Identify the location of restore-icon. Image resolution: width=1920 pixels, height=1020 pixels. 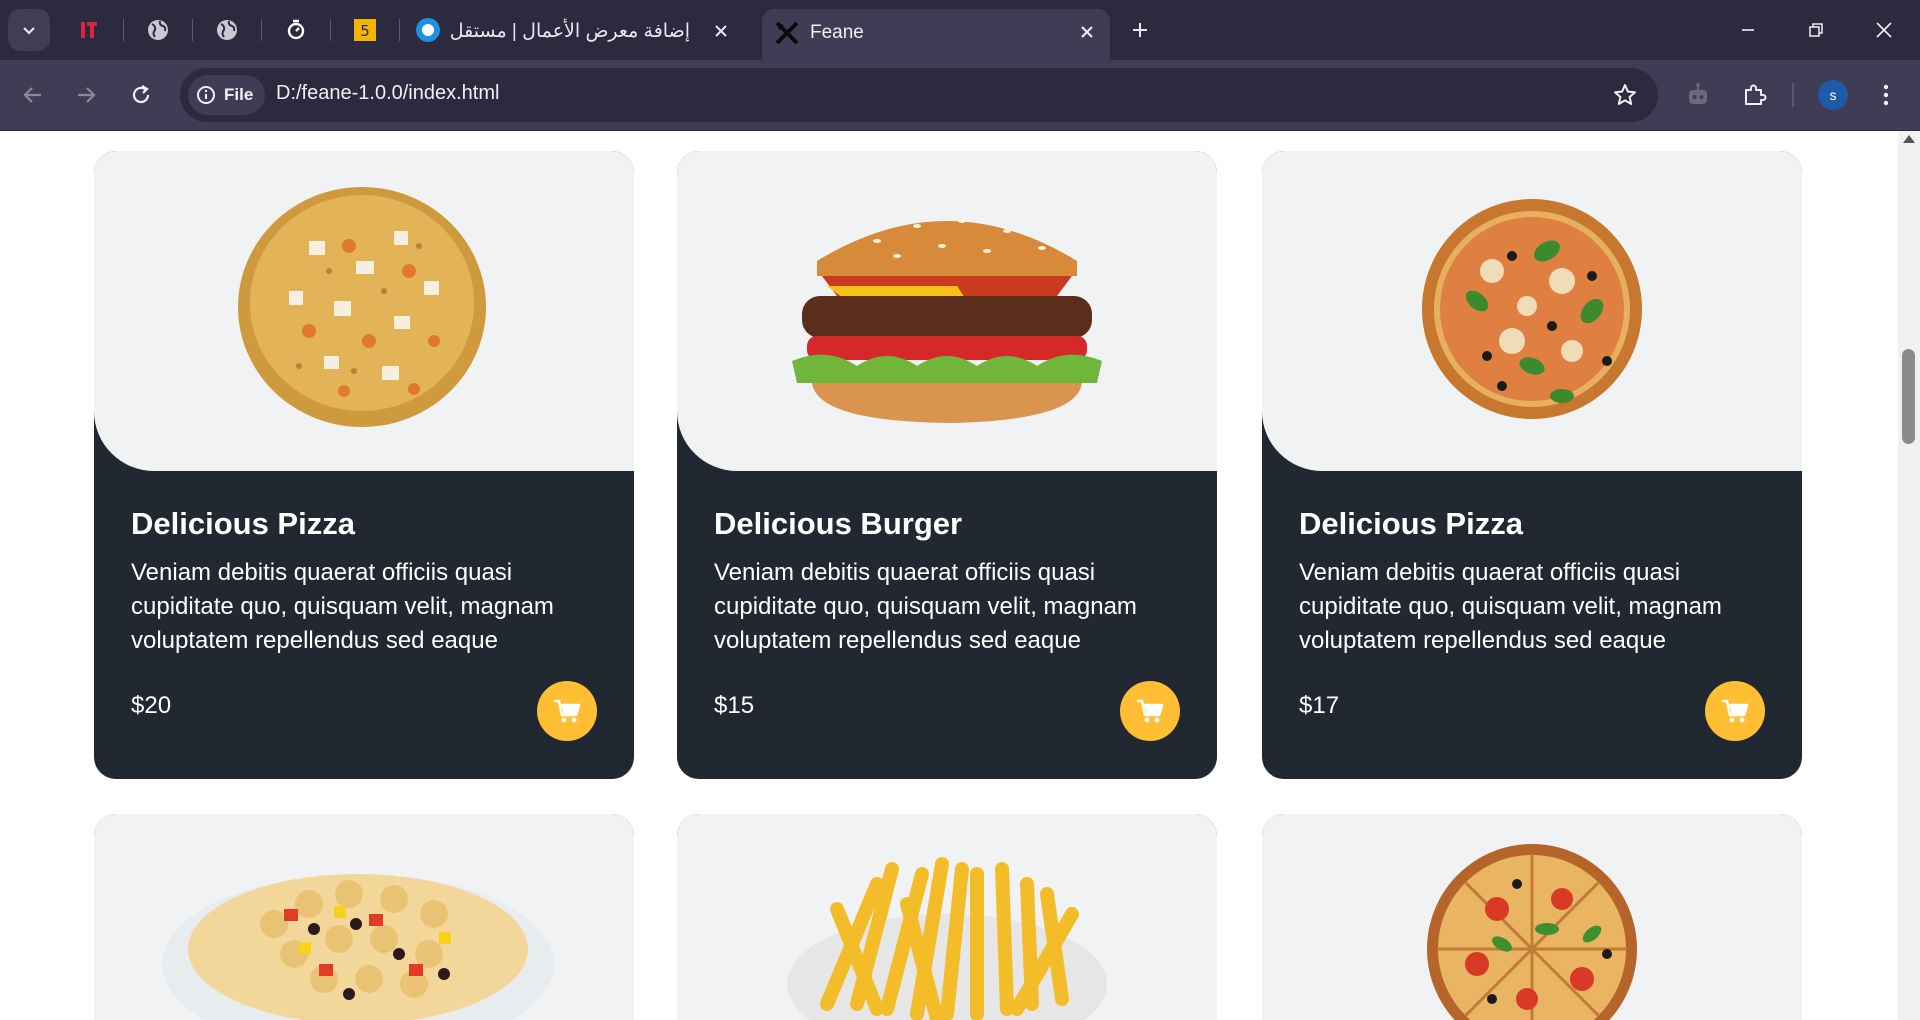
(1816, 30).